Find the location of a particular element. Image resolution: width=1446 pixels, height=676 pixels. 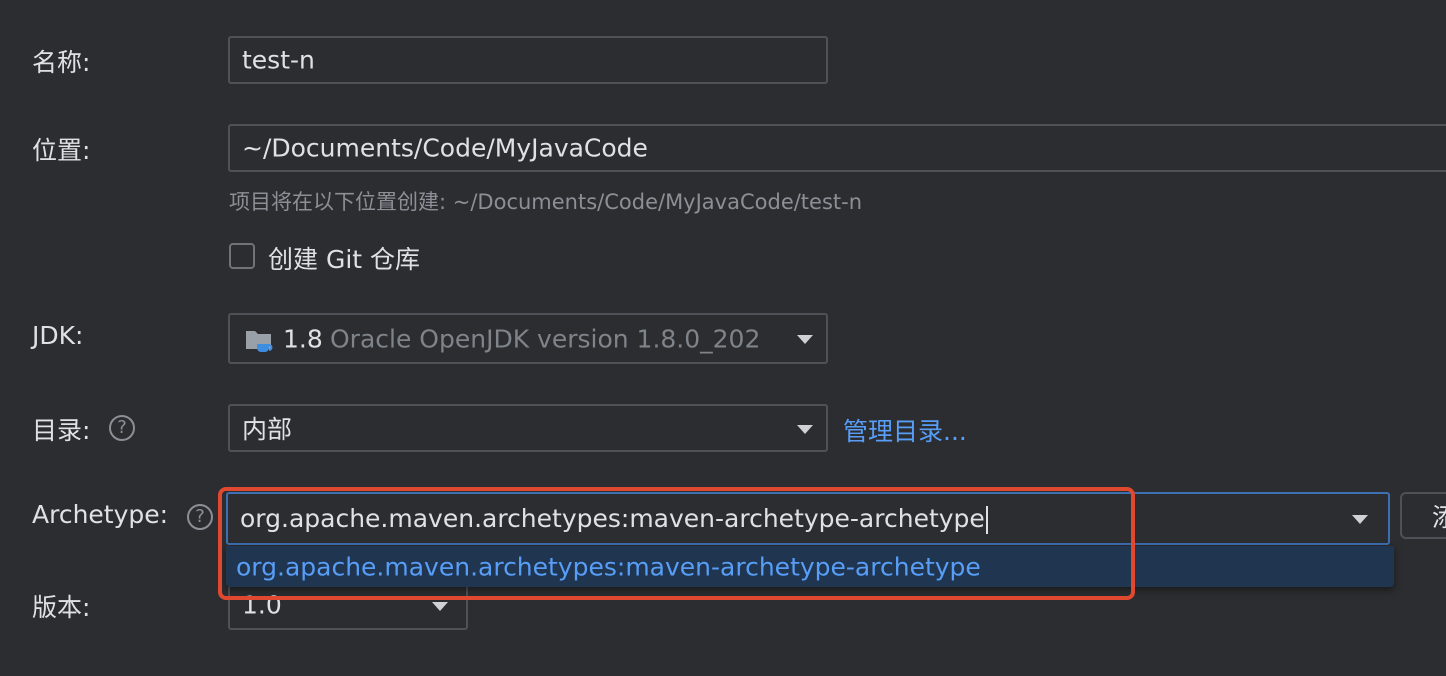

jdk-version: 1.8 is located at coordinates (303, 338).